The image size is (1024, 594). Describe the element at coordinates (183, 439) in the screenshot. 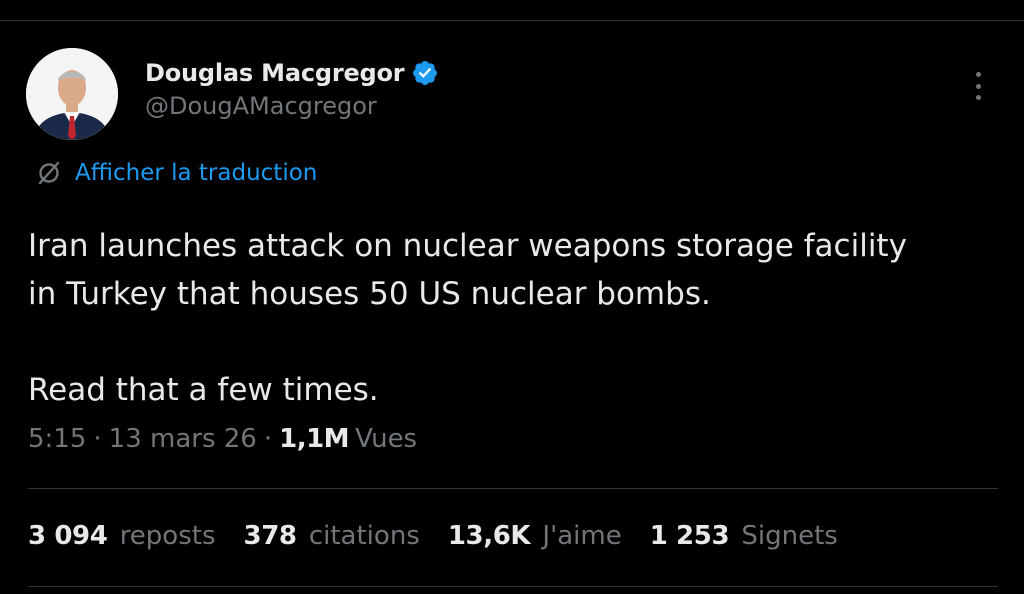

I see `tweet-date: 13 mars 26` at that location.